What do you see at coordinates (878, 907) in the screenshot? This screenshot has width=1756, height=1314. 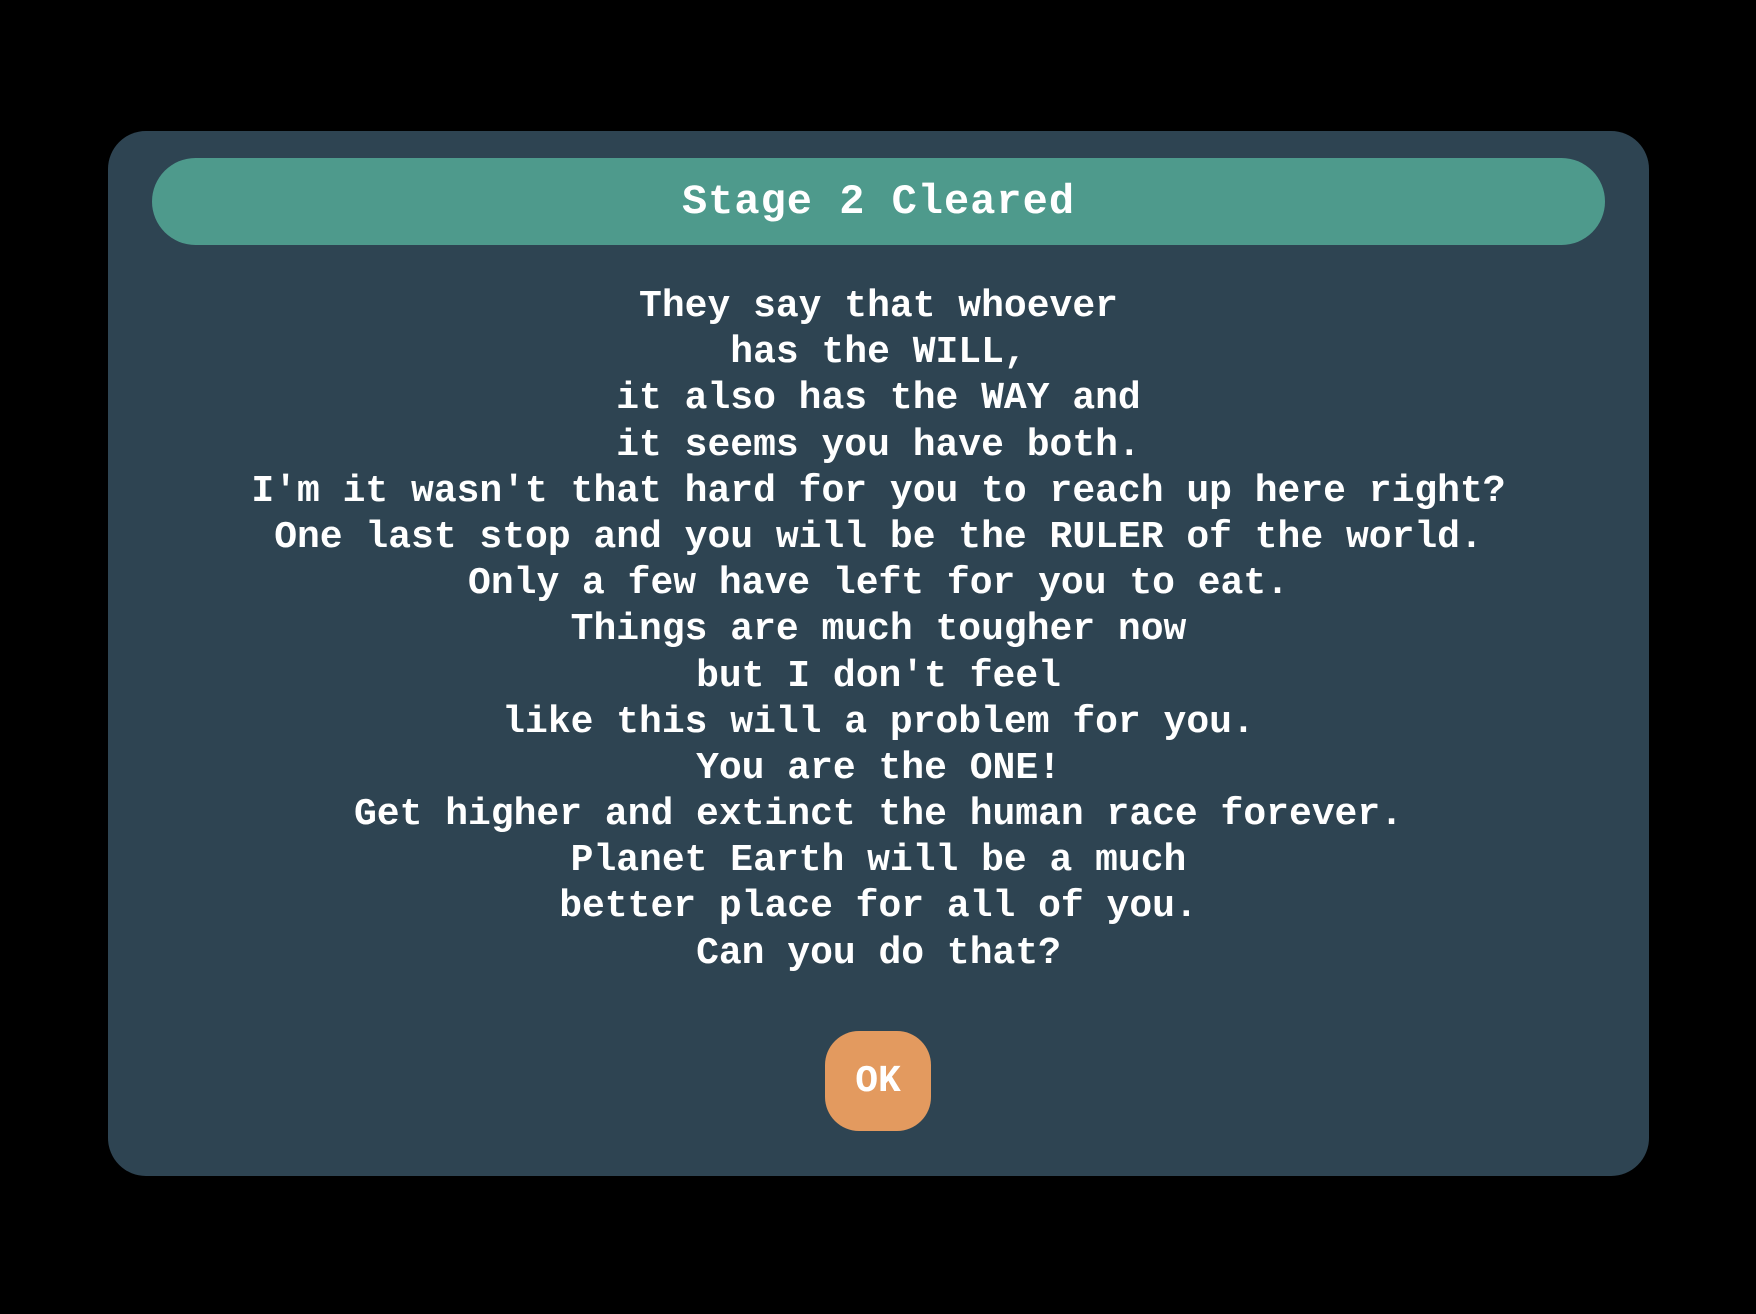 I see `message-line: better place for all of you.` at bounding box center [878, 907].